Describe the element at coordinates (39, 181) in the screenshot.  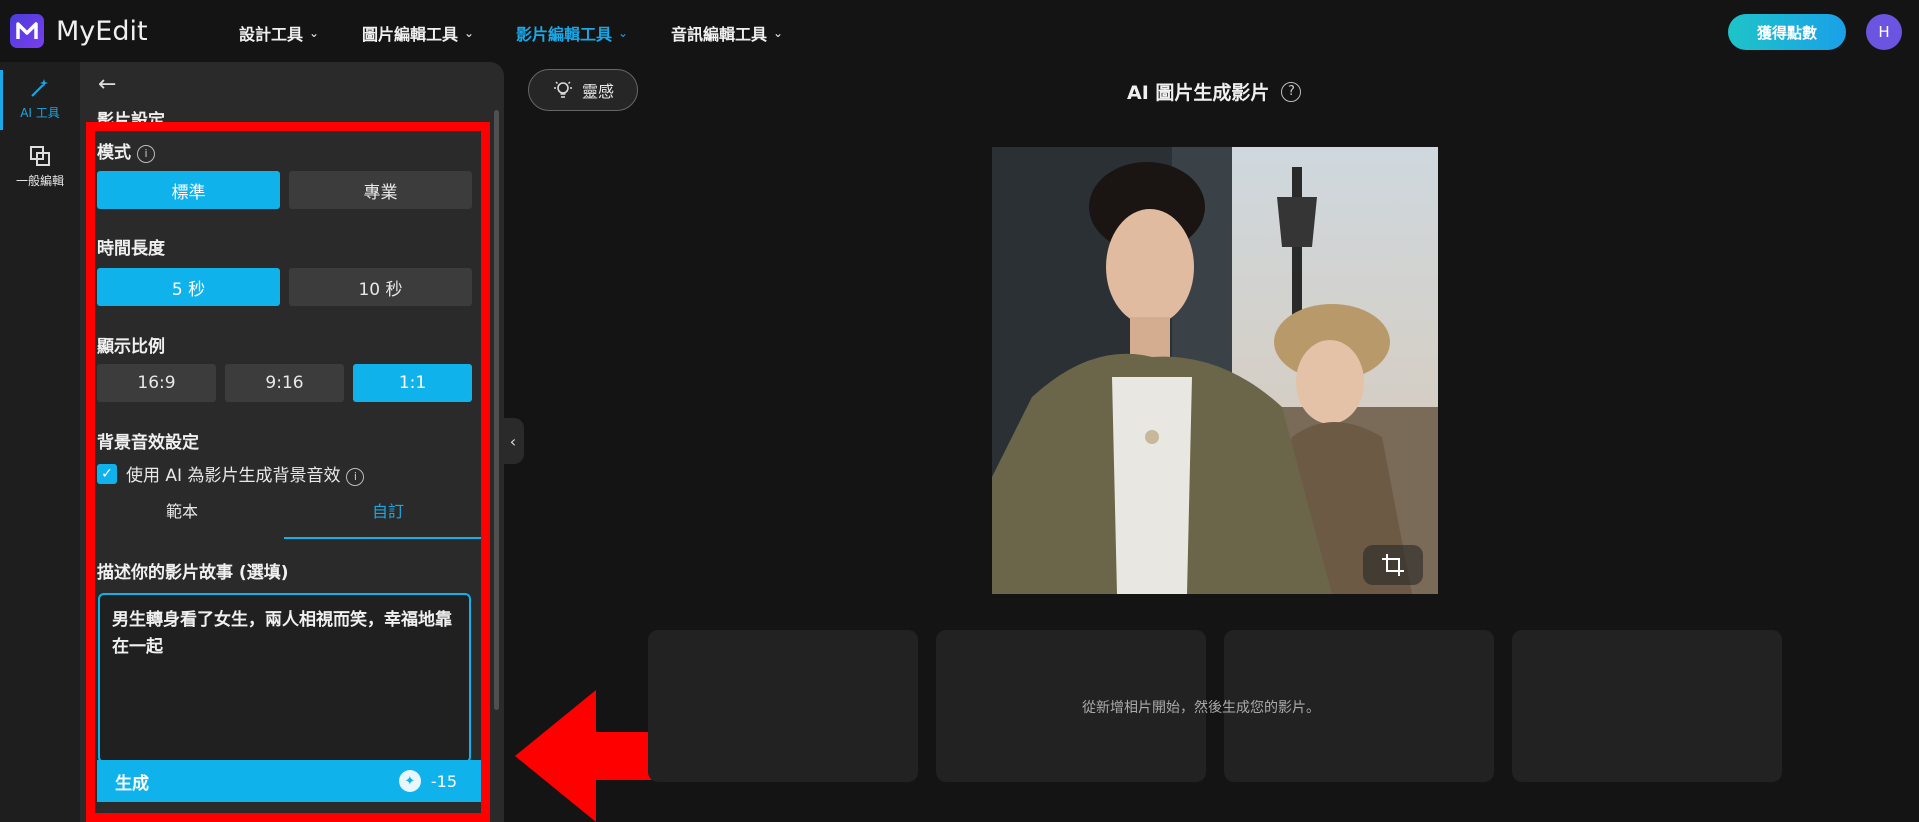
I see `rail-label: 一般編輯` at that location.